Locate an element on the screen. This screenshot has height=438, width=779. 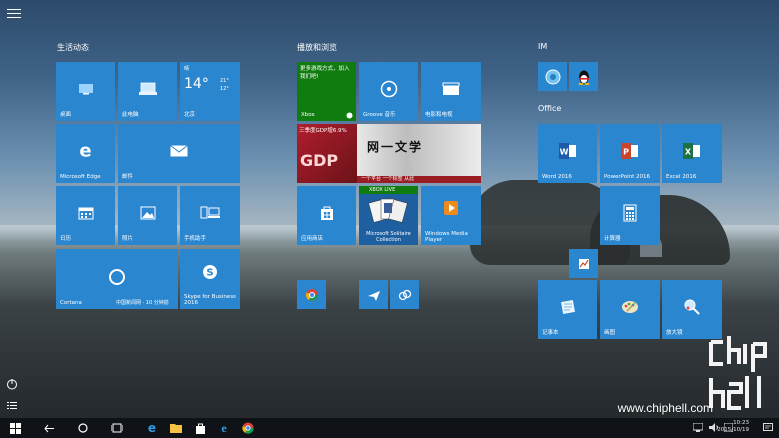
task-view-icon is located at coordinates (117, 428).